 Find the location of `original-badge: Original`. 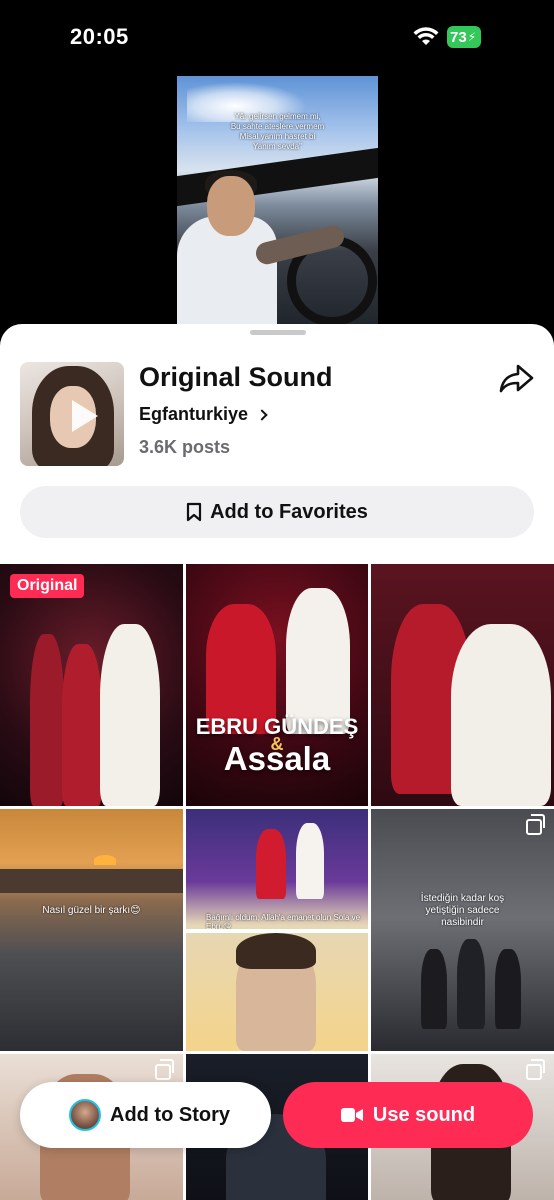

original-badge: Original is located at coordinates (47, 586).